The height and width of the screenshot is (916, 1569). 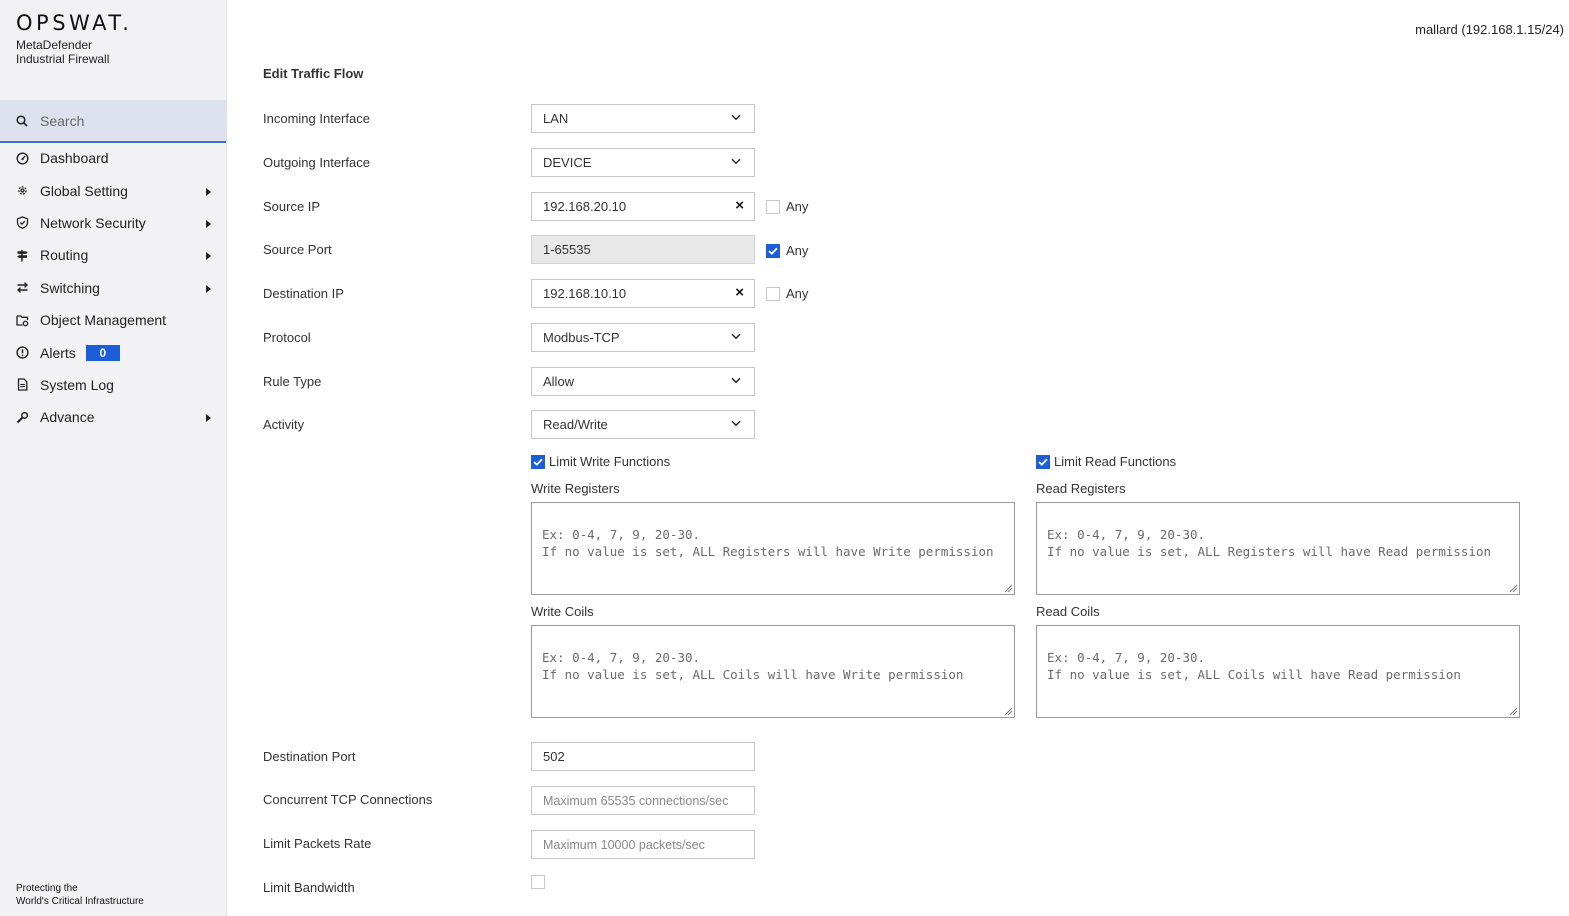 I want to click on limit-read-checkbox, so click(x=1043, y=461).